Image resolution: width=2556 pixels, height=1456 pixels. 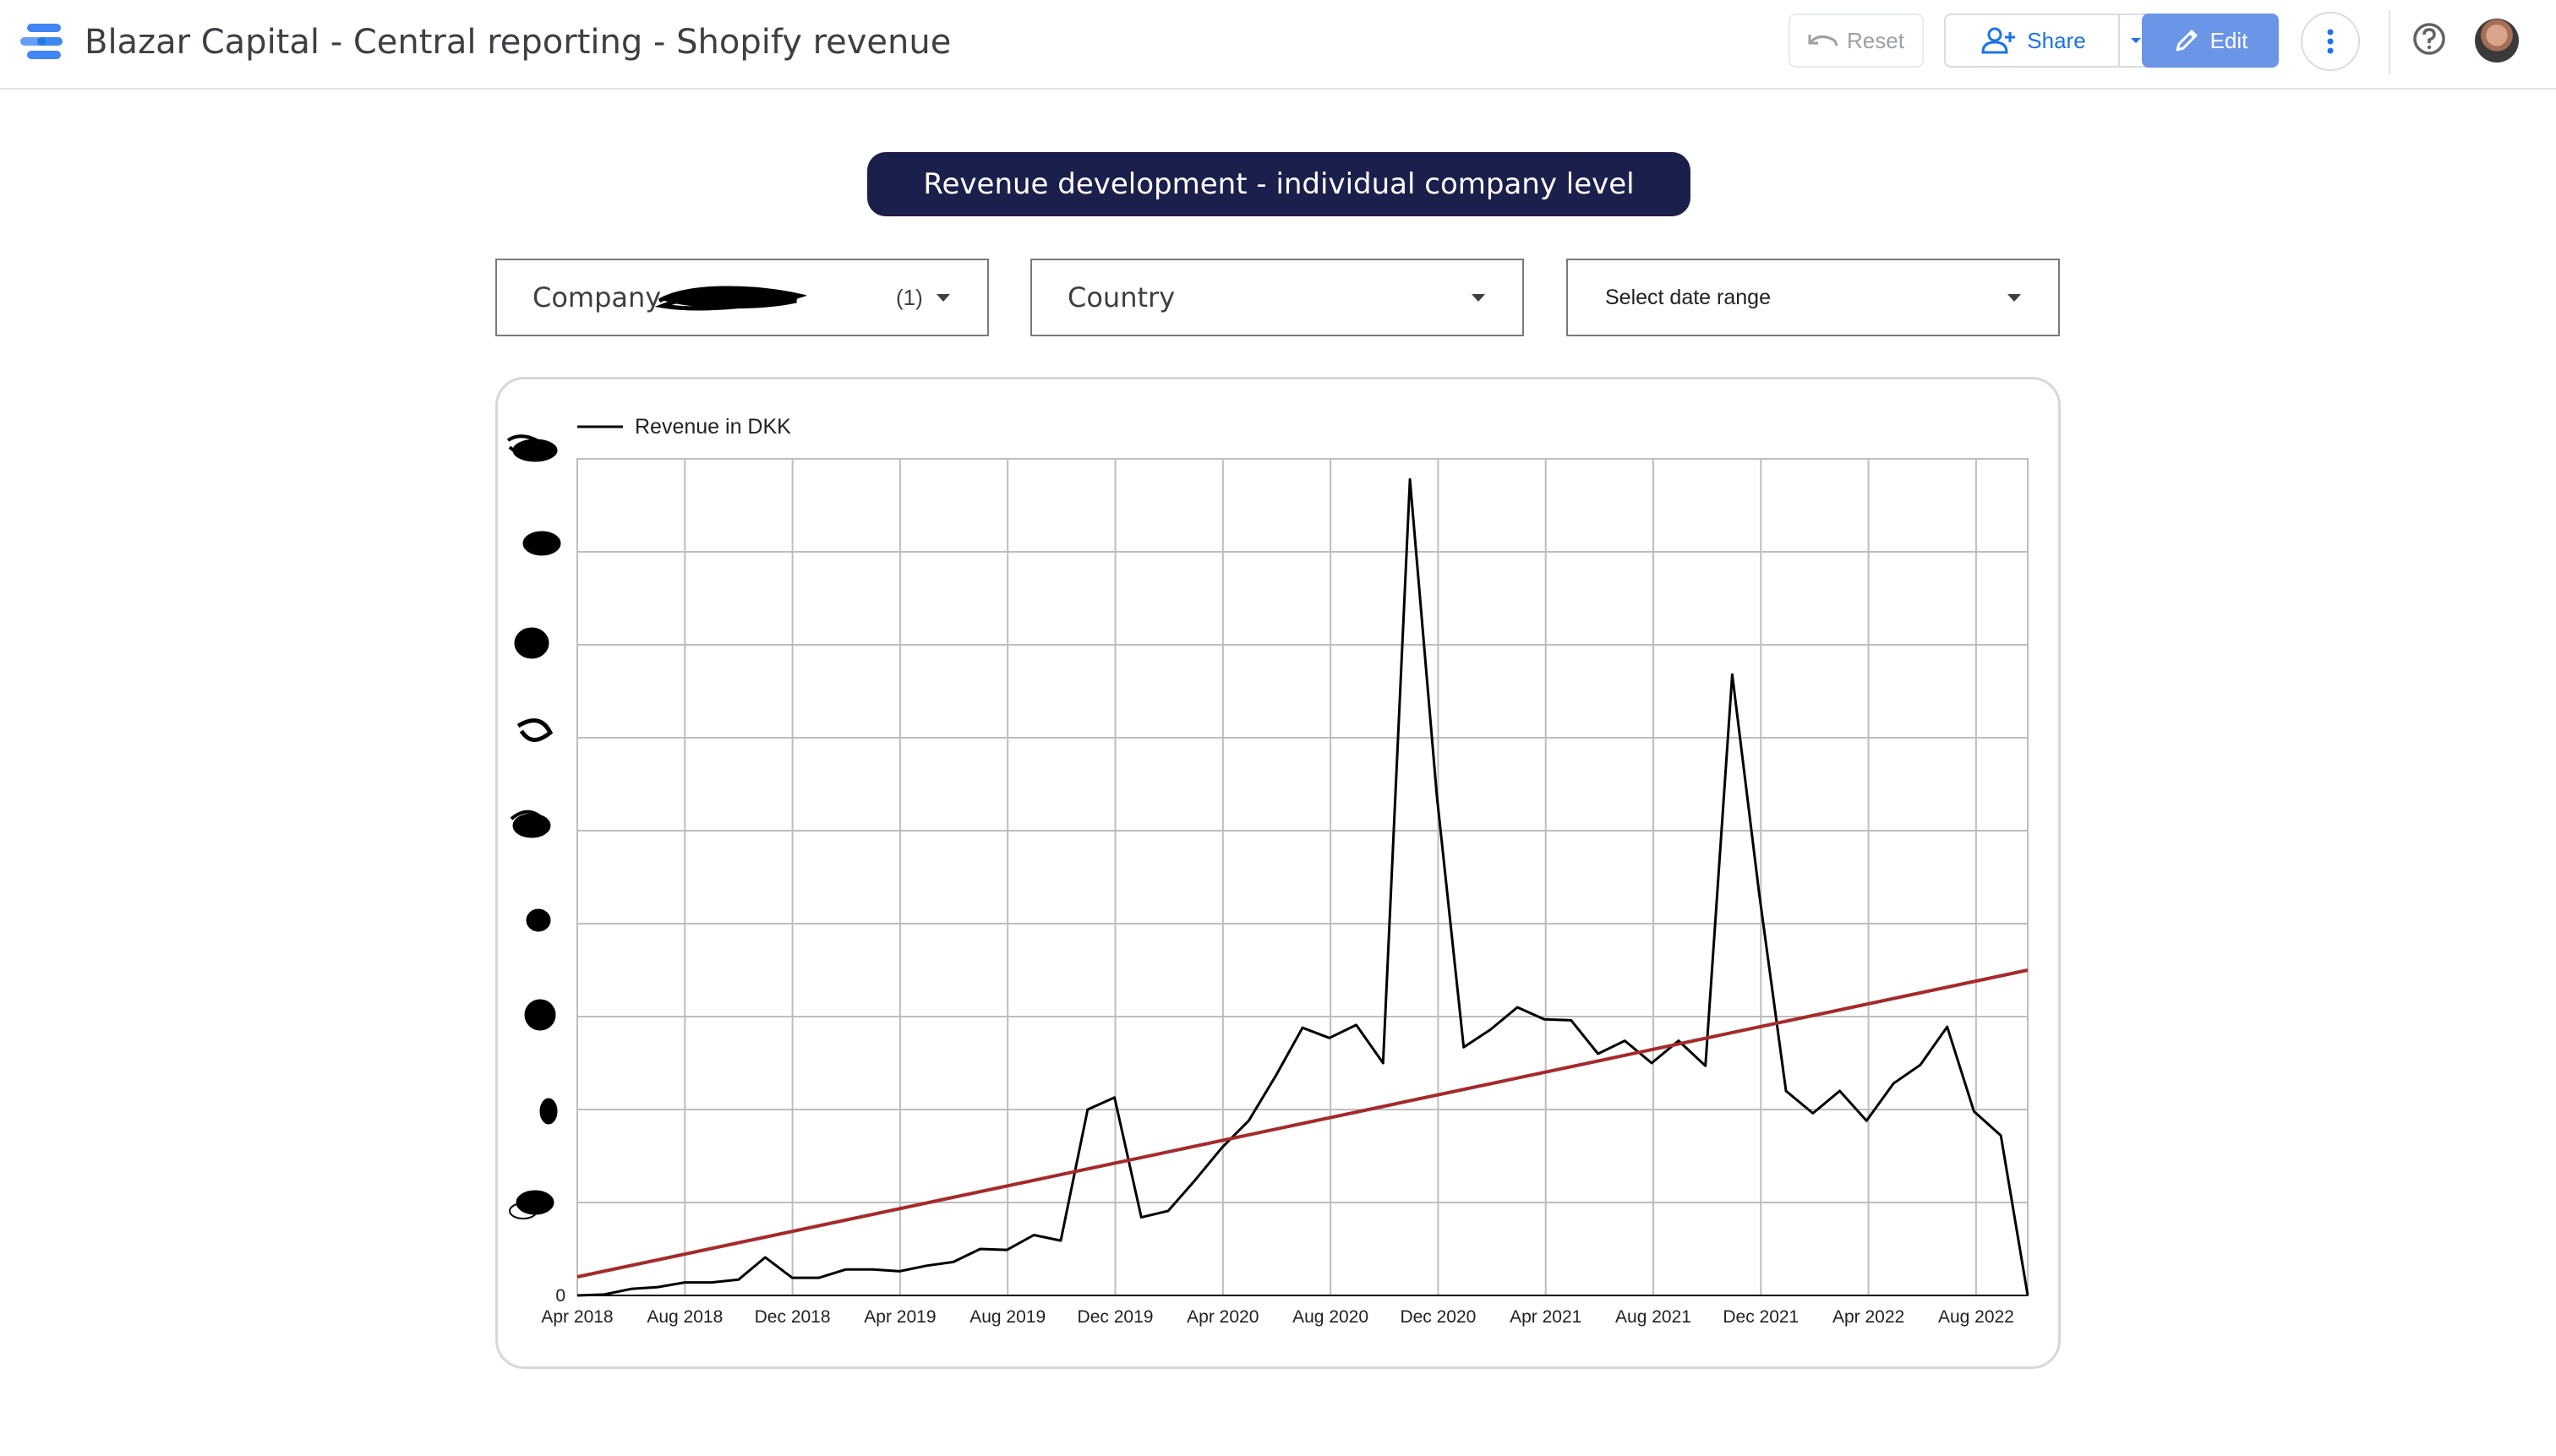 I want to click on edit-button: Edit, so click(x=2210, y=41).